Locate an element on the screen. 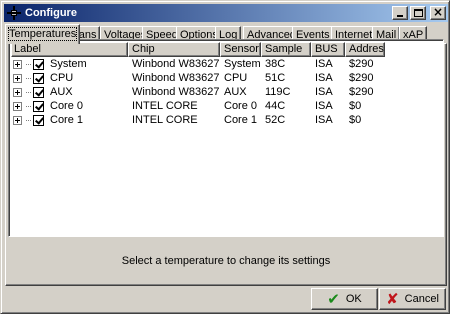 This screenshot has height=314, width=450. ok-label: OK is located at coordinates (353, 299).